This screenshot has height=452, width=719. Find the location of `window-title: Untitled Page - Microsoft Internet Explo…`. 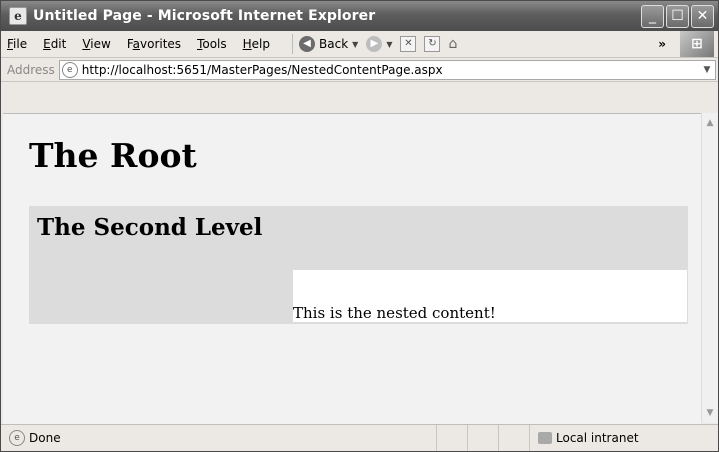

window-title: Untitled Page - Microsoft Internet Explo… is located at coordinates (204, 16).